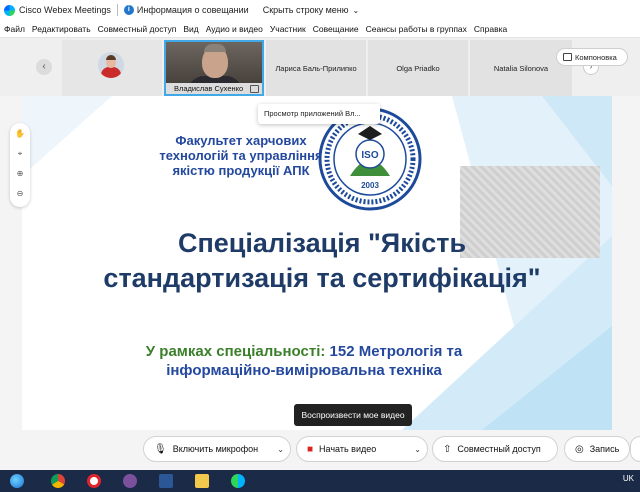 Image resolution: width=640 pixels, height=492 pixels. I want to click on meeting-info-button: i Информация о совещании, so click(186, 10).